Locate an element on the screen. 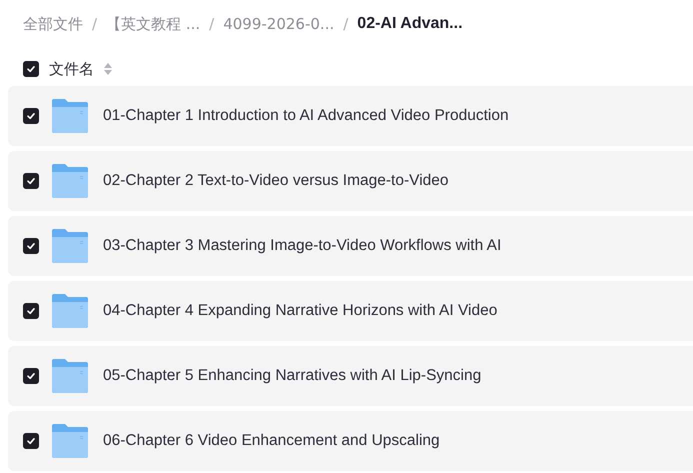 This screenshot has height=473, width=693. folder-name: 04-Chapter 4 Expanding Narrative Horizons with AI Video is located at coordinates (300, 311).